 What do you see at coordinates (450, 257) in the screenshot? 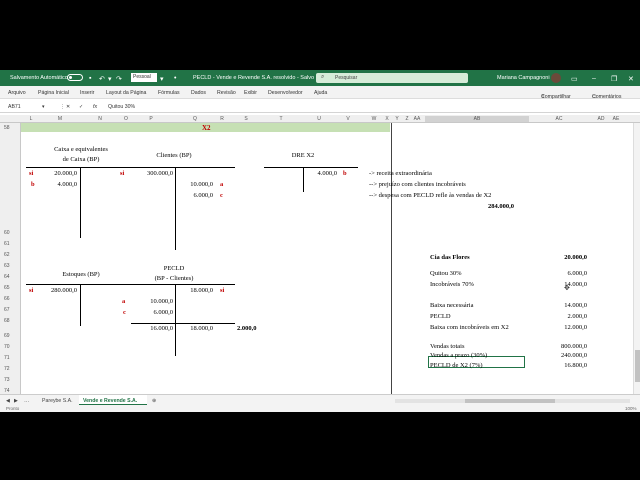
I see `cia-label: Cia das Flores` at bounding box center [450, 257].